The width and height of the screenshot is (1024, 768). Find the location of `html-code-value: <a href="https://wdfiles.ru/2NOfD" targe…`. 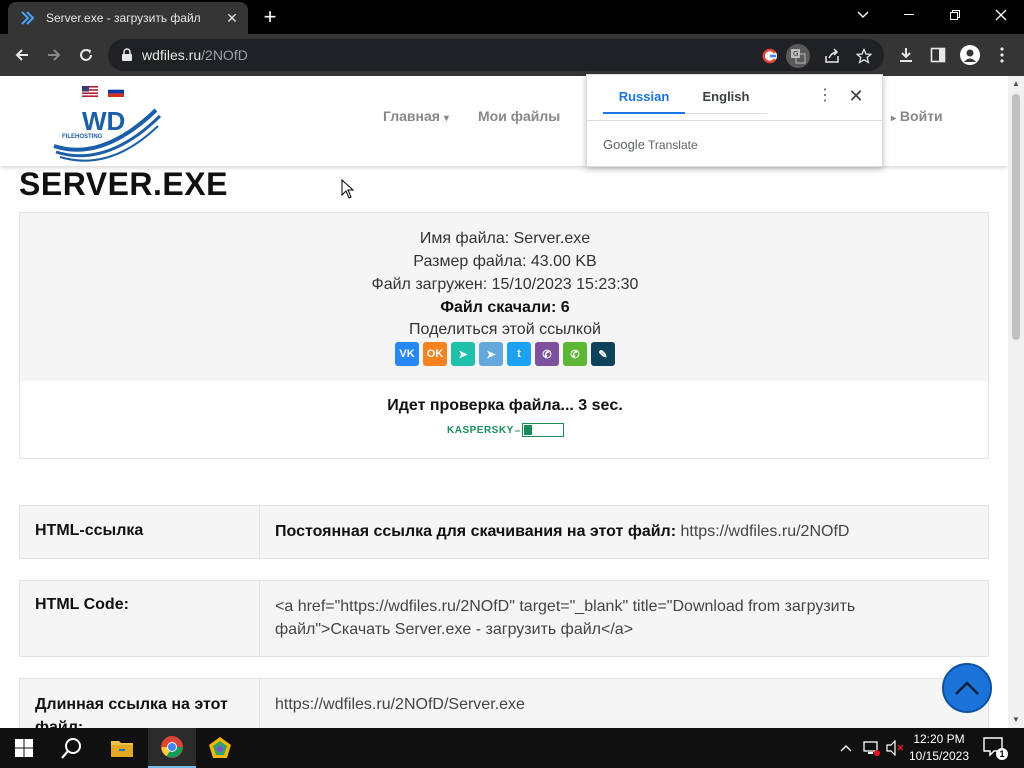

html-code-value: <a href="https://wdfiles.ru/2NOfD" targe… is located at coordinates (625, 618).